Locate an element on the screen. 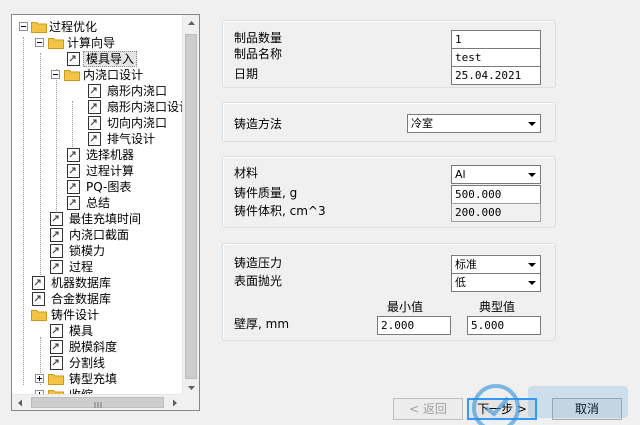 The height and width of the screenshot is (425, 640). scroll-left-arrow-icon is located at coordinates (20, 403).